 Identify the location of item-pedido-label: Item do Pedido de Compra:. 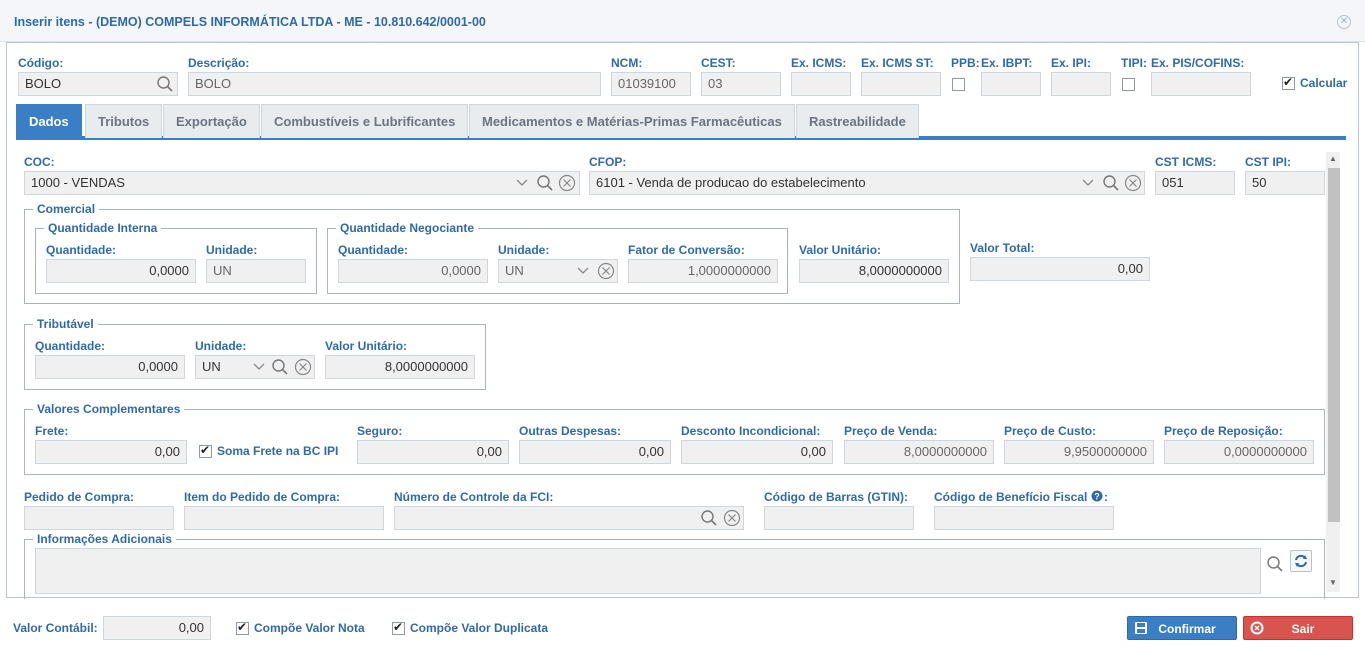
(262, 497).